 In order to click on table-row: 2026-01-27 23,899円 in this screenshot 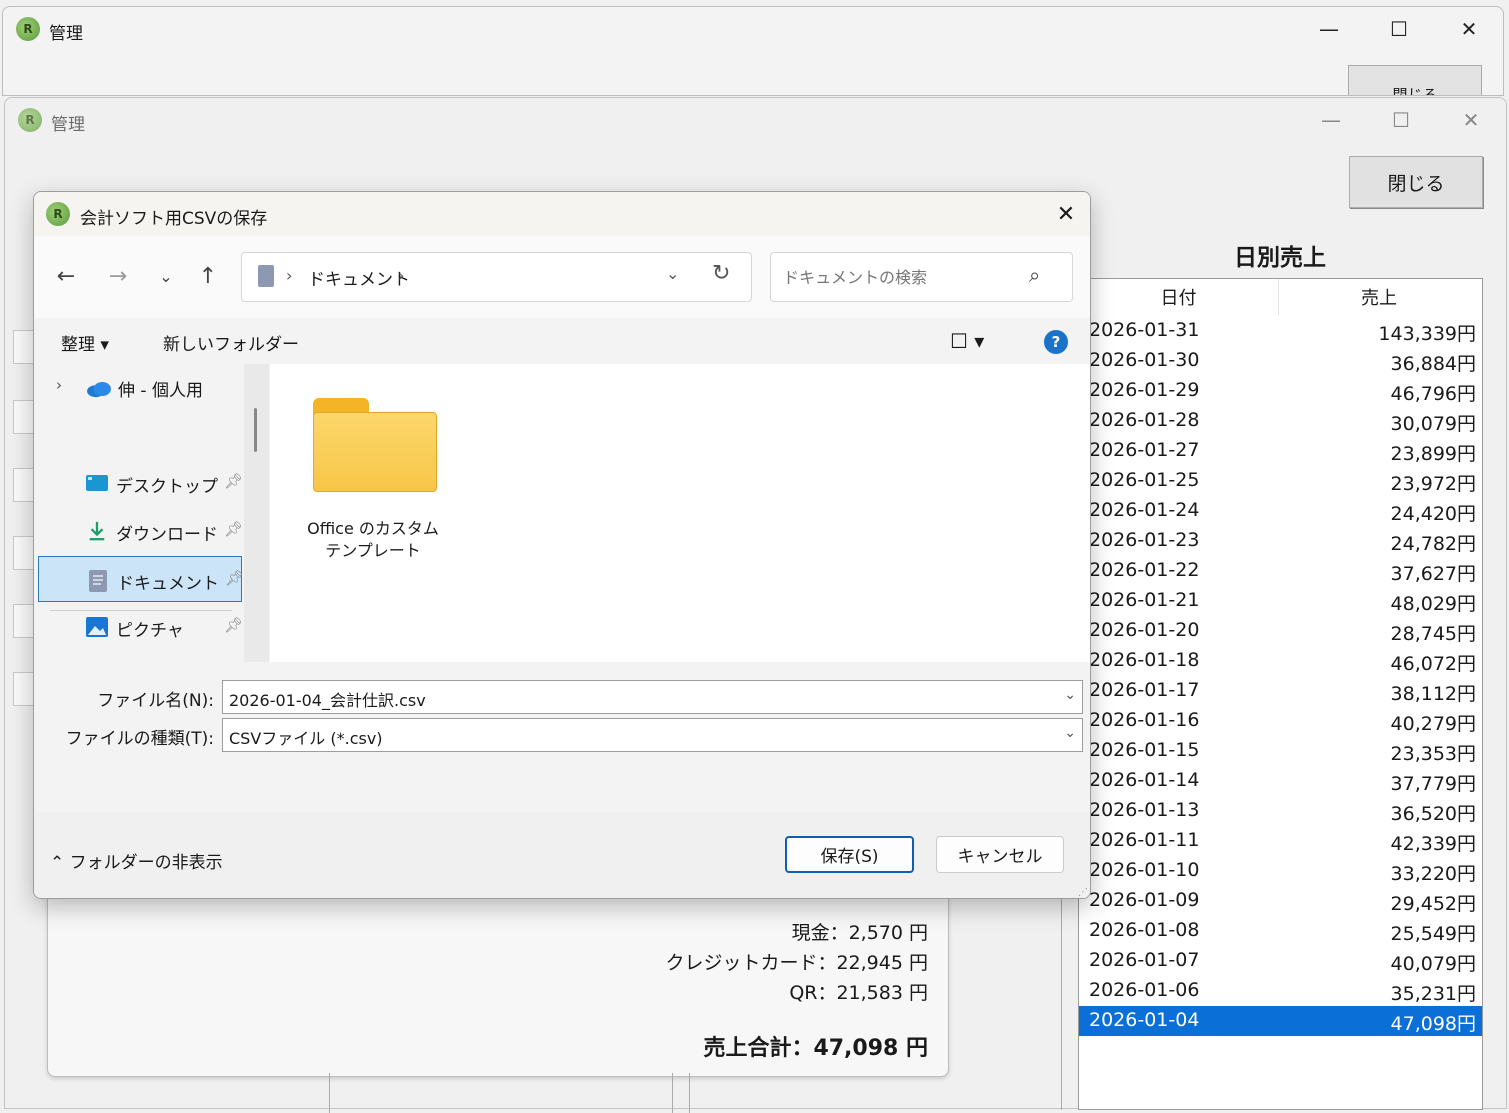, I will do `click(1280, 451)`.